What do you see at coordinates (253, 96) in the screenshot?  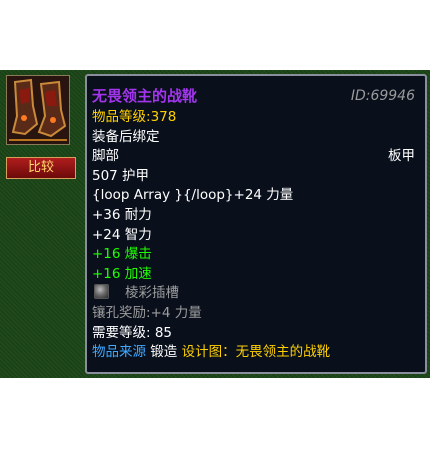 I see `title-row: 无畏领主的战靴 ID:69946` at bounding box center [253, 96].